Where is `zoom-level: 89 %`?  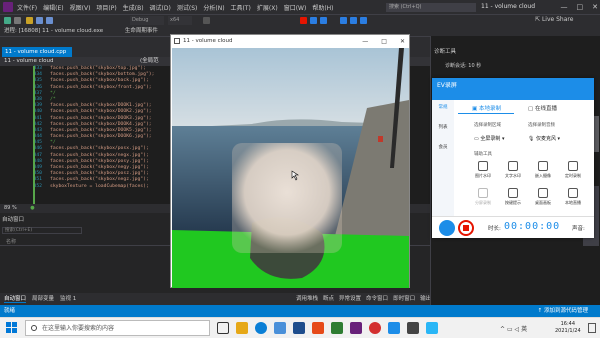
zoom-level: 89 % is located at coordinates (10, 208).